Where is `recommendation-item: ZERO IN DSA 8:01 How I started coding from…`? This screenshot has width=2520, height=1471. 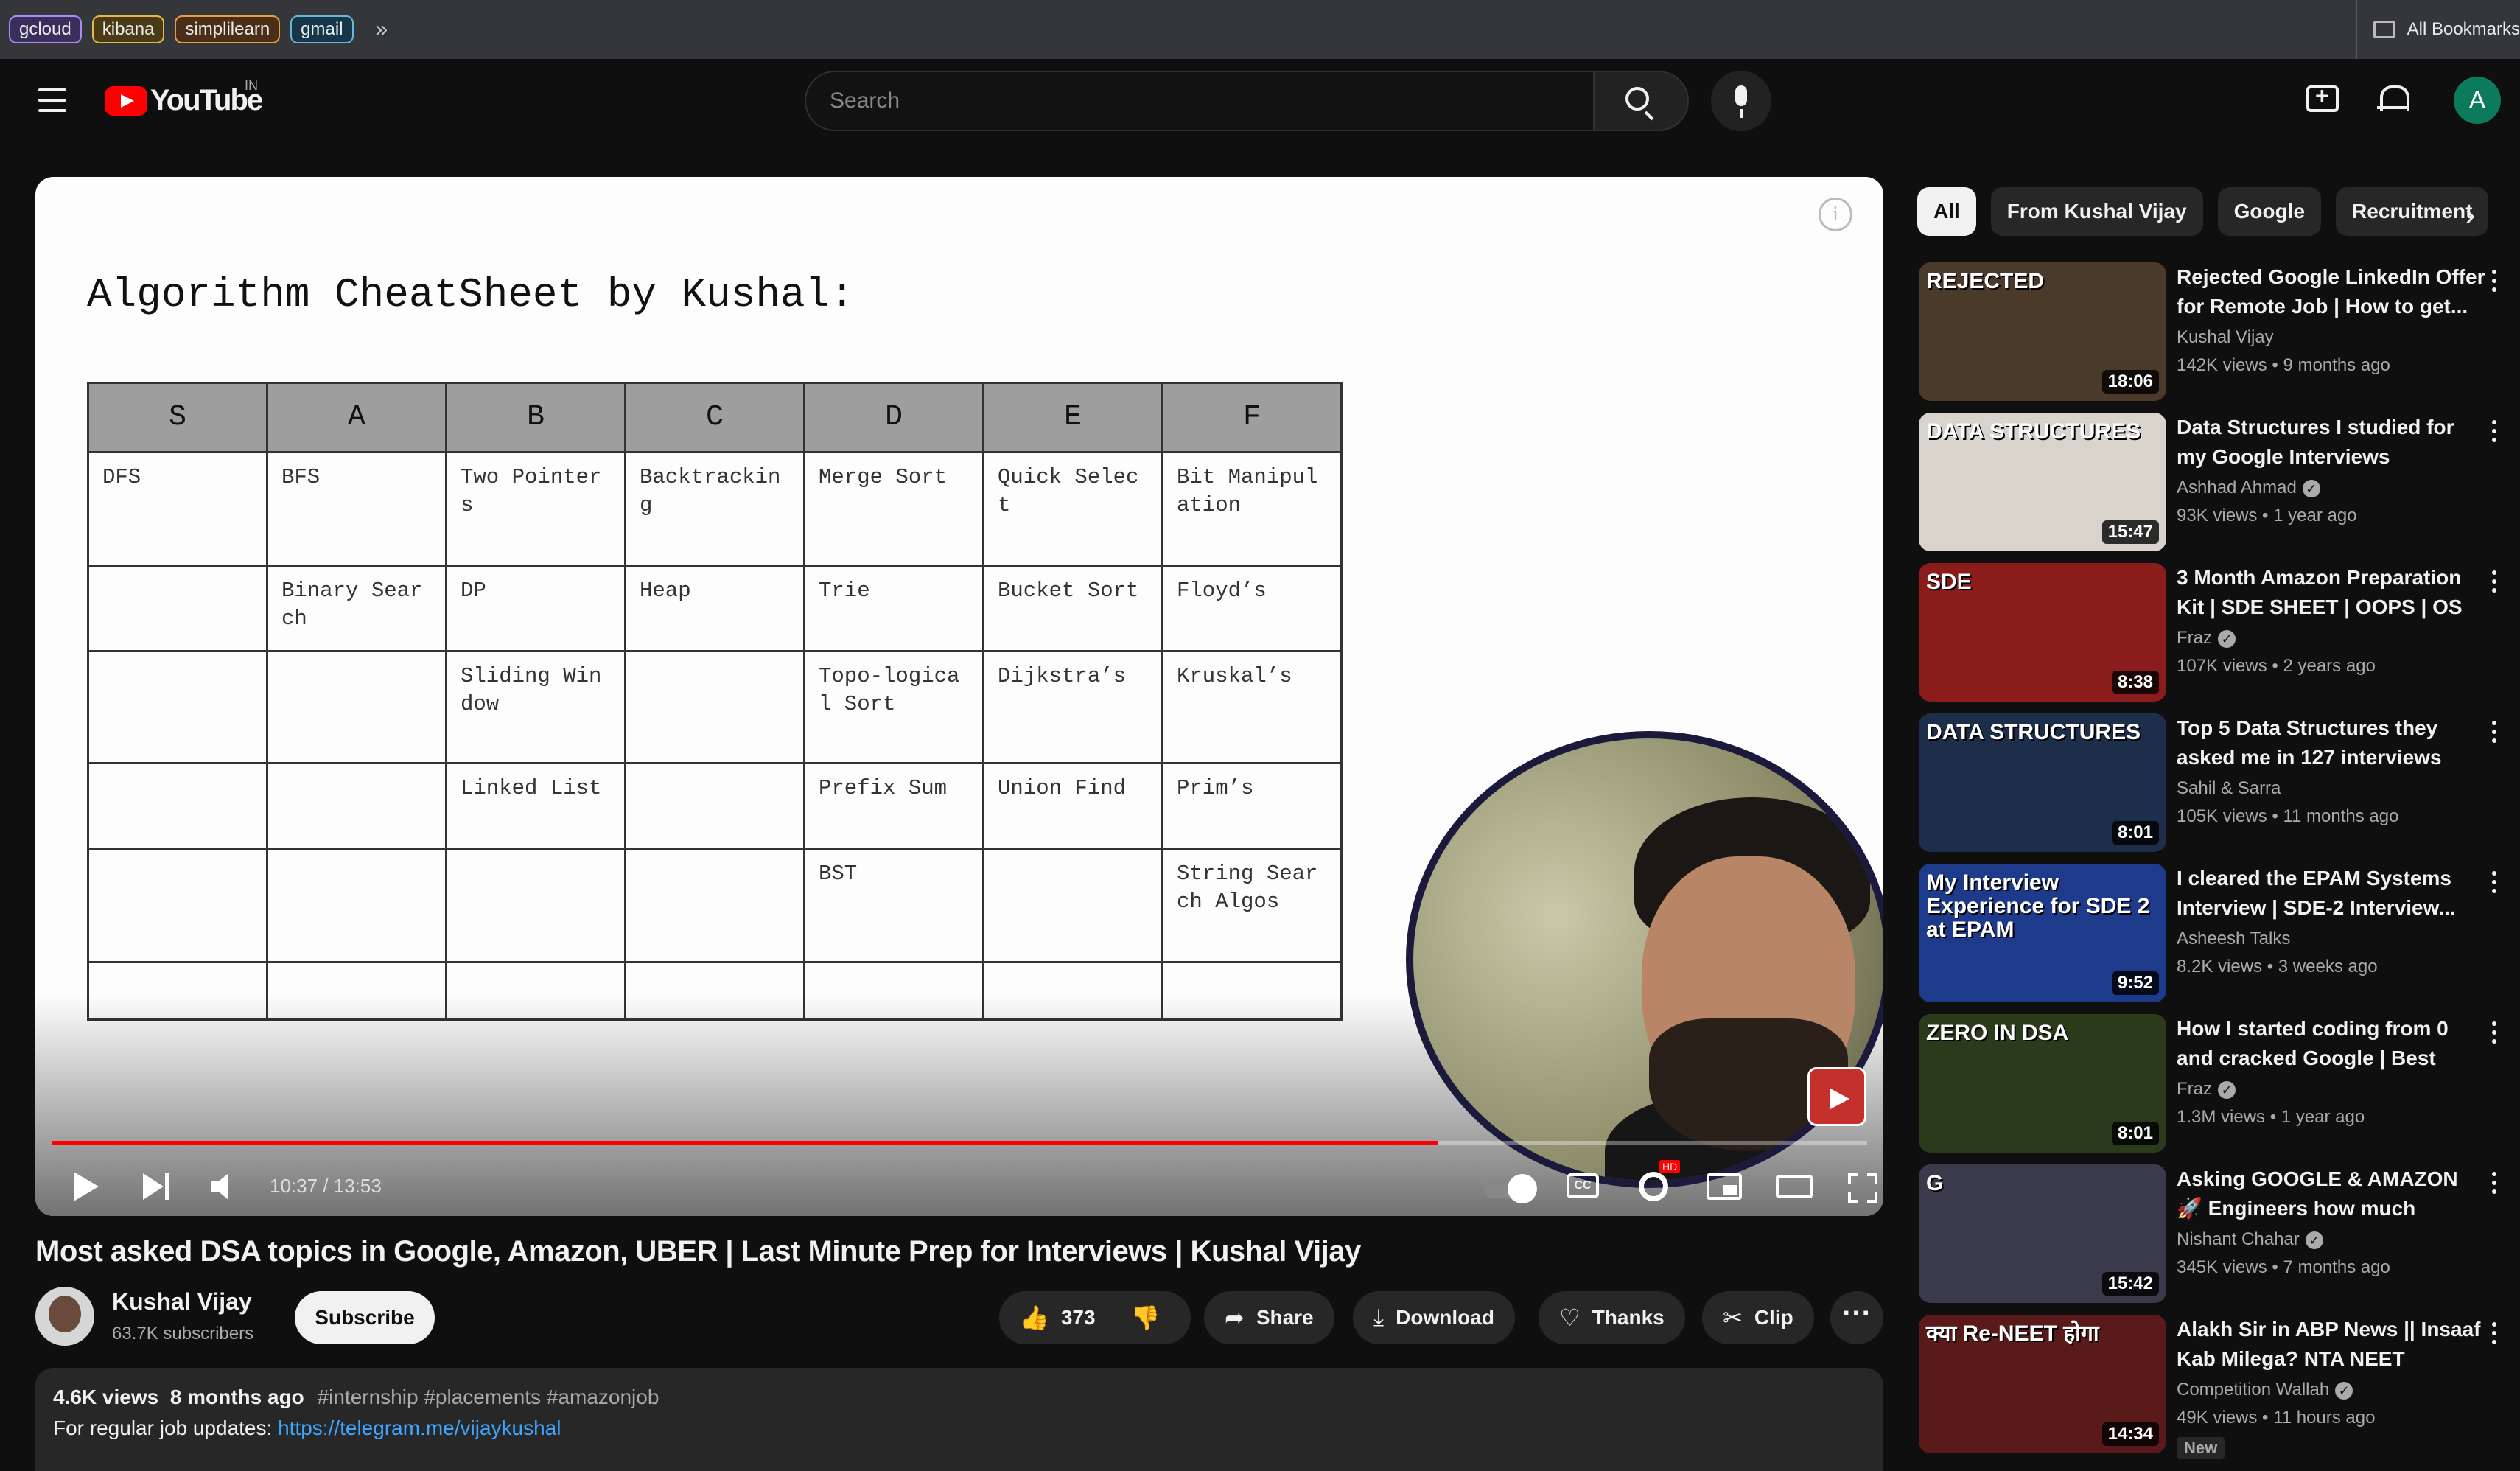
recommendation-item: ZERO IN DSA 8:01 How I started coding from… is located at coordinates (2219, 1089).